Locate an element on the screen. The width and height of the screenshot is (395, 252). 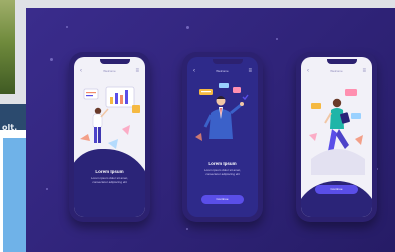
phone-1-header: ‹ Welcome ≡ is located at coordinates (109, 71).